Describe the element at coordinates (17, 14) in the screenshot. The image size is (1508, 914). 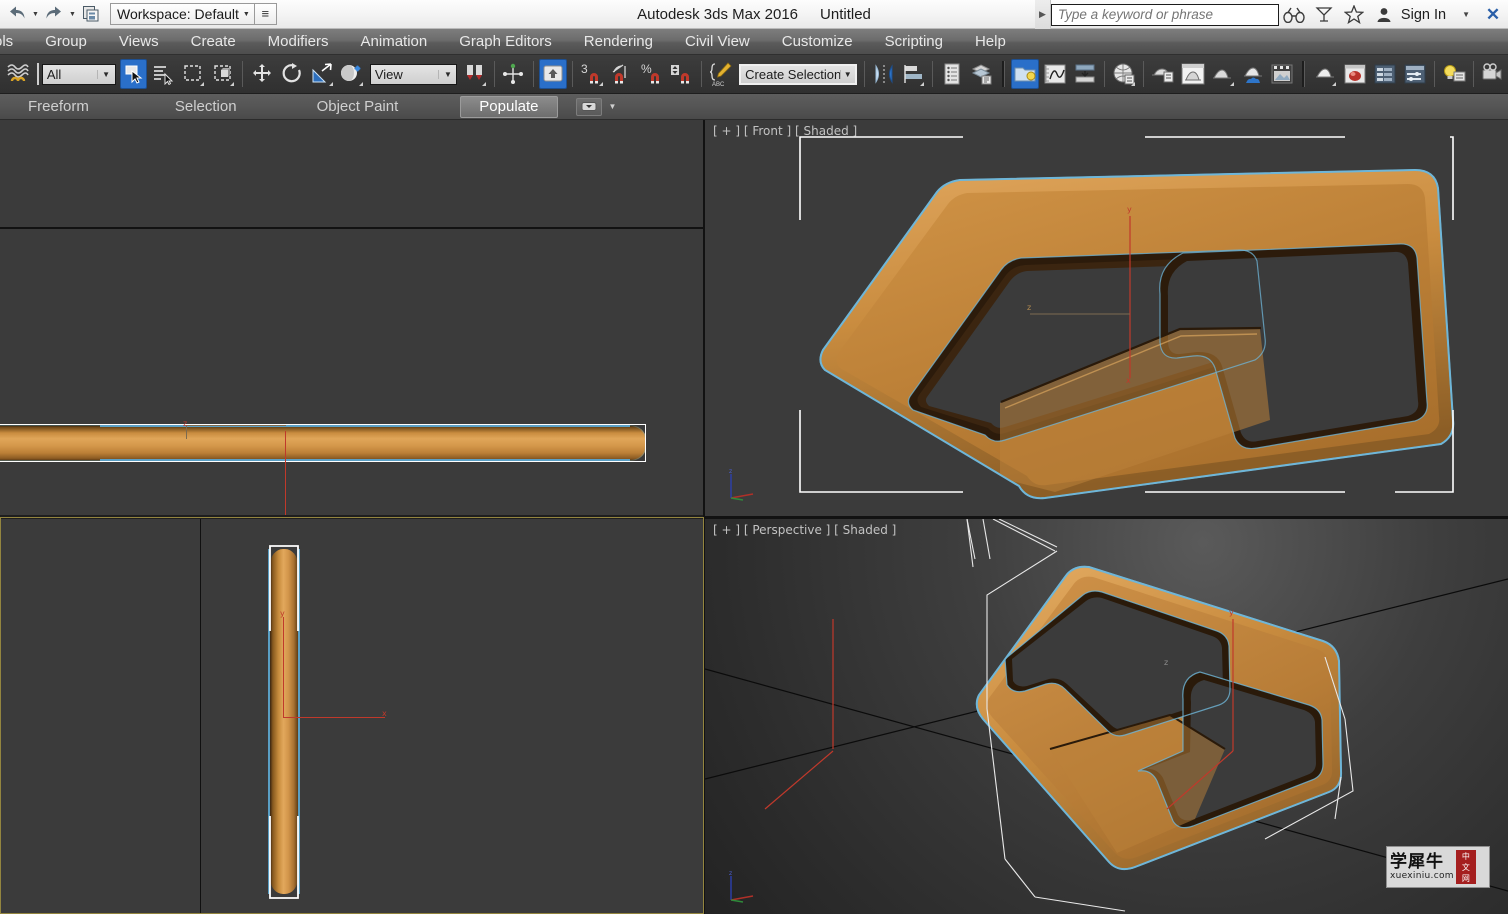
I see `undo-icon` at that location.